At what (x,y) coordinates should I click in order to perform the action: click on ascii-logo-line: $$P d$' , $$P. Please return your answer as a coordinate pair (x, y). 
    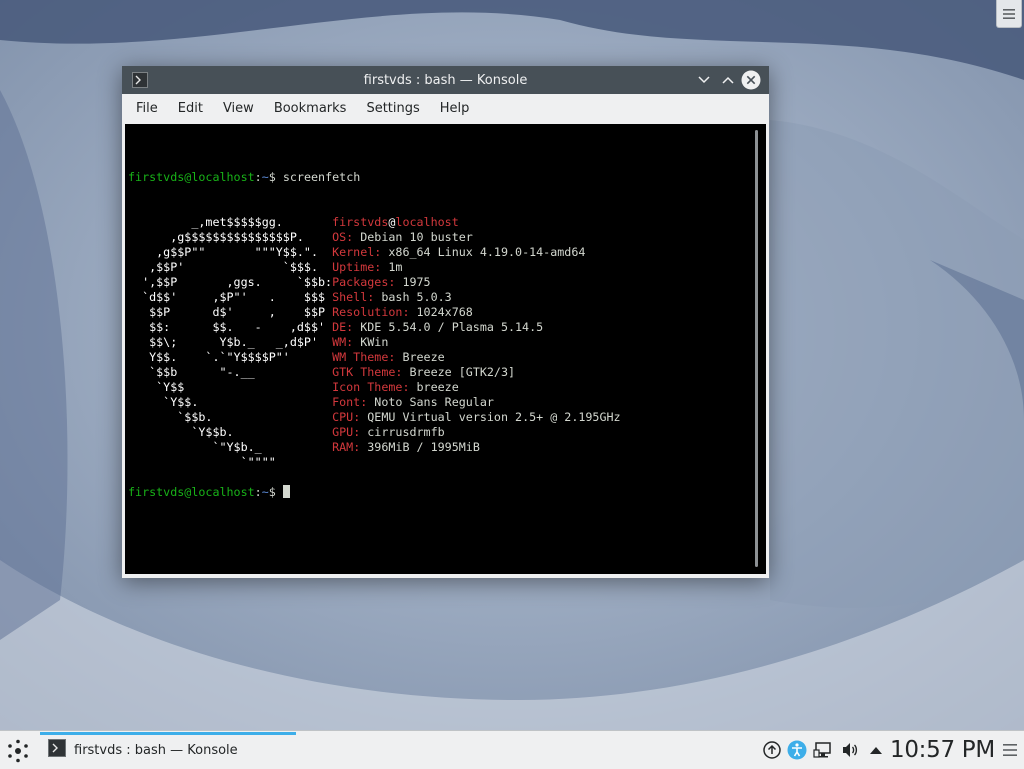
    Looking at the image, I should click on (230, 312).